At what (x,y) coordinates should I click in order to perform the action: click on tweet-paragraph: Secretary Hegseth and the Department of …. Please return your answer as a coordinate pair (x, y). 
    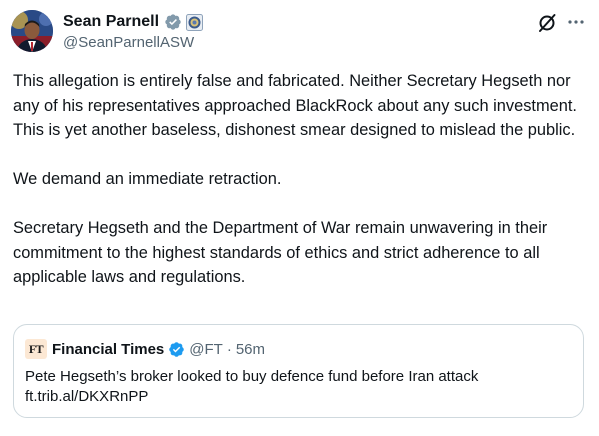
    Looking at the image, I should click on (280, 252).